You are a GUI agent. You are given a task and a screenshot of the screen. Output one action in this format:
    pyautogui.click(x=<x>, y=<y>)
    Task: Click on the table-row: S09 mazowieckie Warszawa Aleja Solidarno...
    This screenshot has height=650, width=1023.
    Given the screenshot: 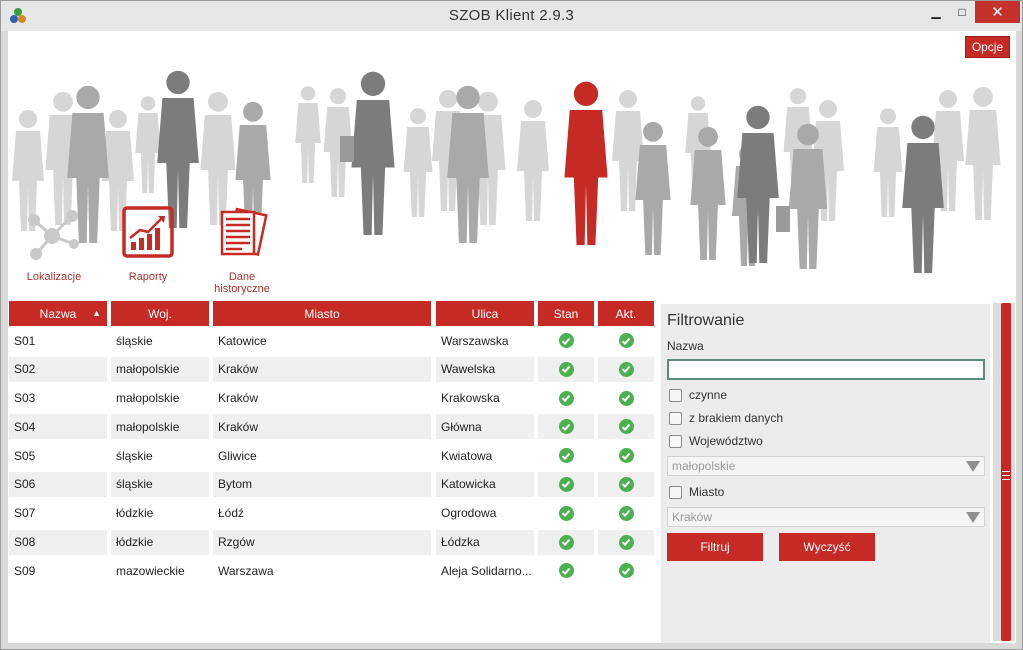 What is the action you would take?
    pyautogui.click(x=333, y=570)
    